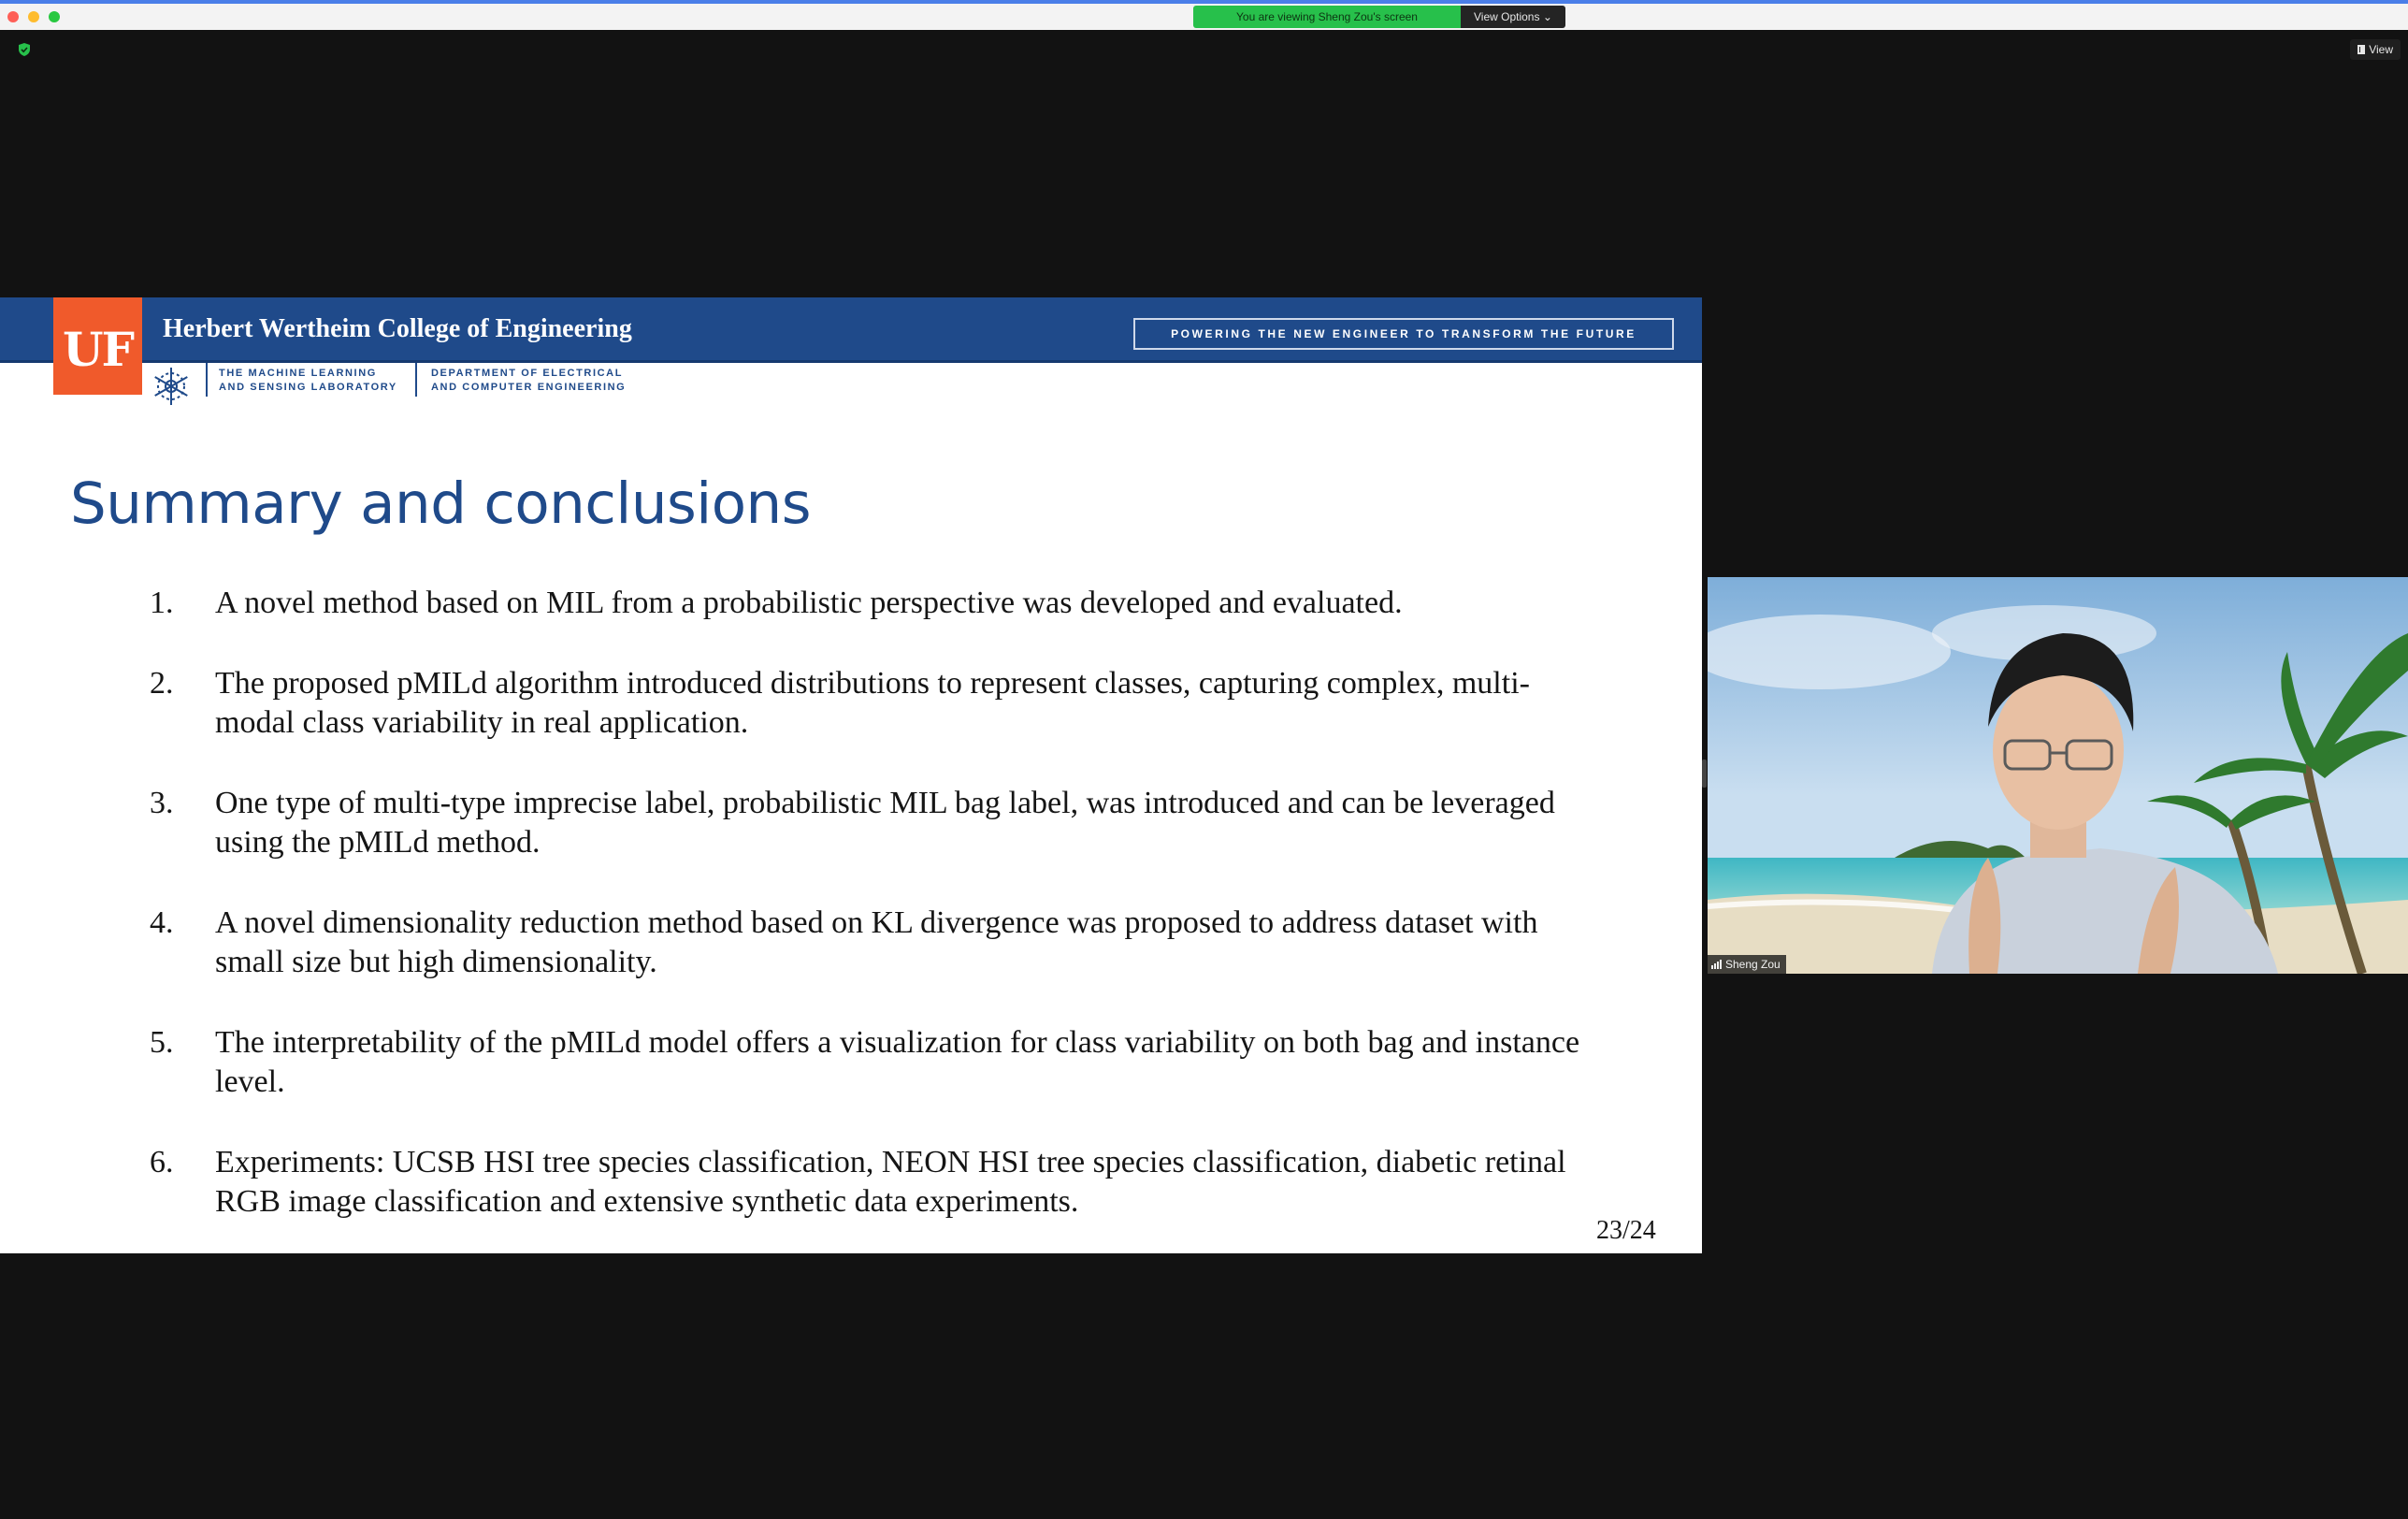 The height and width of the screenshot is (1519, 2408). What do you see at coordinates (308, 387) in the screenshot?
I see `lab-name-line2: AND SENSING LABORATORY` at bounding box center [308, 387].